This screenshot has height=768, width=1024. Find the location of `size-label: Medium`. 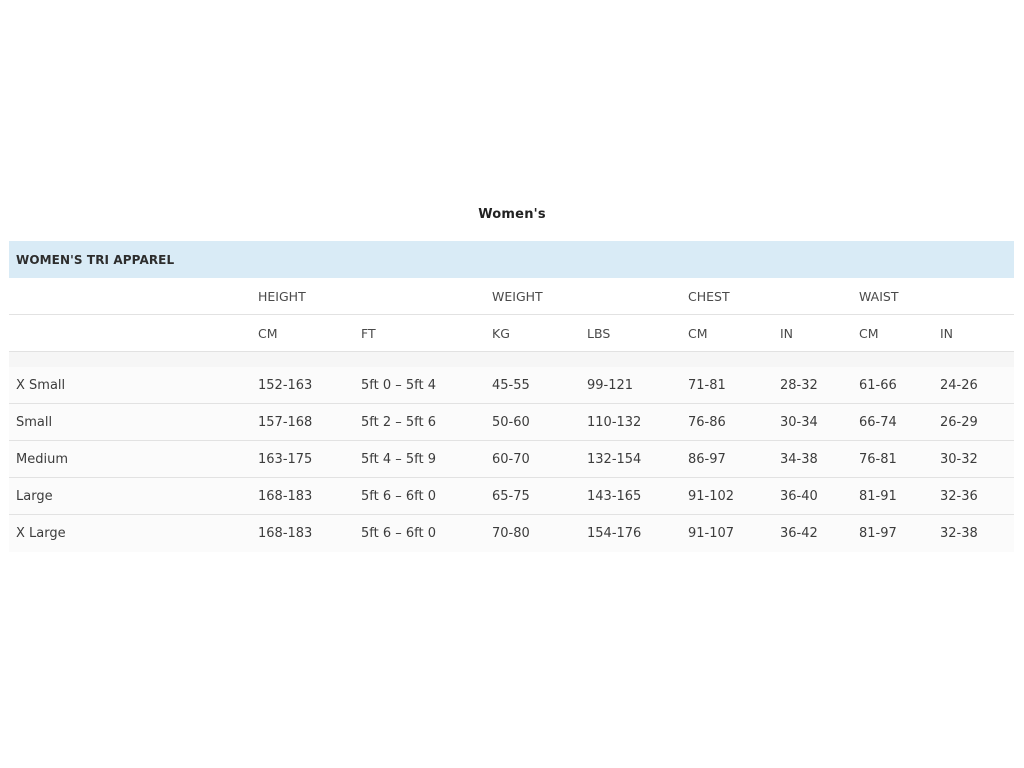

size-label: Medium is located at coordinates (42, 459).